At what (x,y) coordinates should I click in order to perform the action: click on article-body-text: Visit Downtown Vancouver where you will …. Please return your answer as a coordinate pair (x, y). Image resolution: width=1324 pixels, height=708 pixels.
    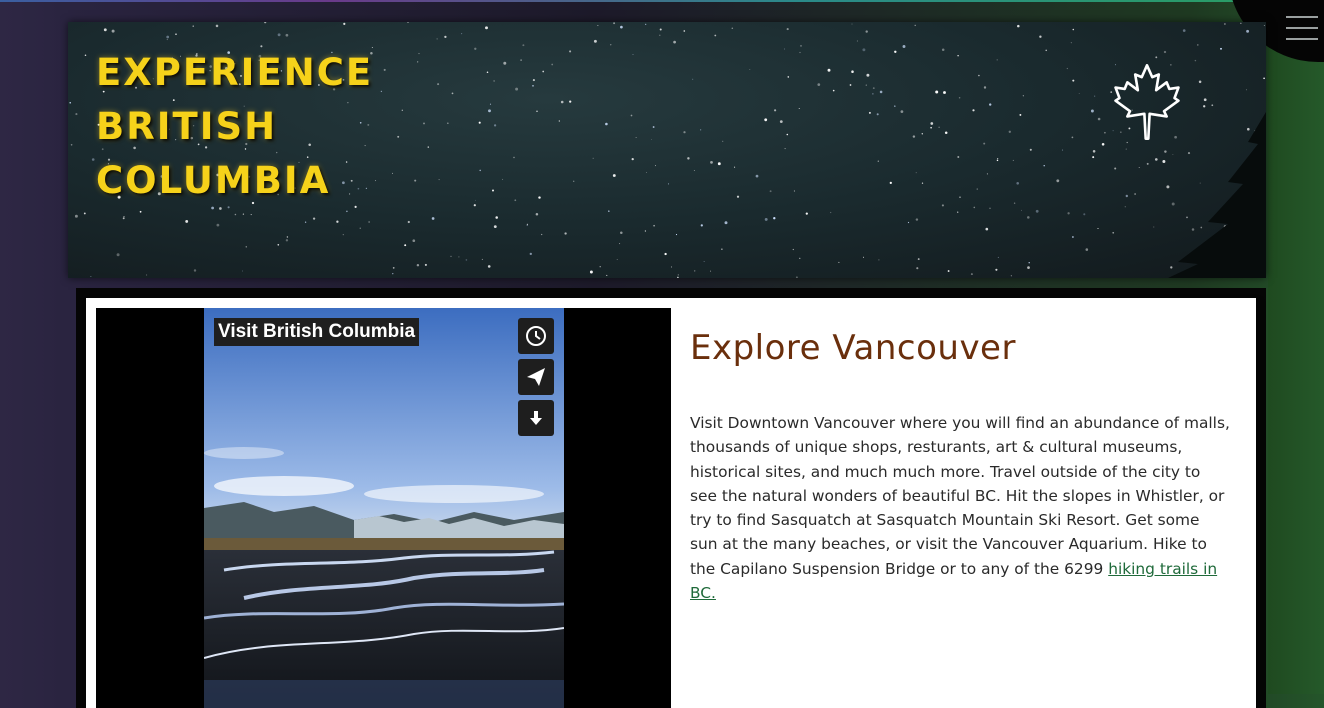
    Looking at the image, I should click on (960, 496).